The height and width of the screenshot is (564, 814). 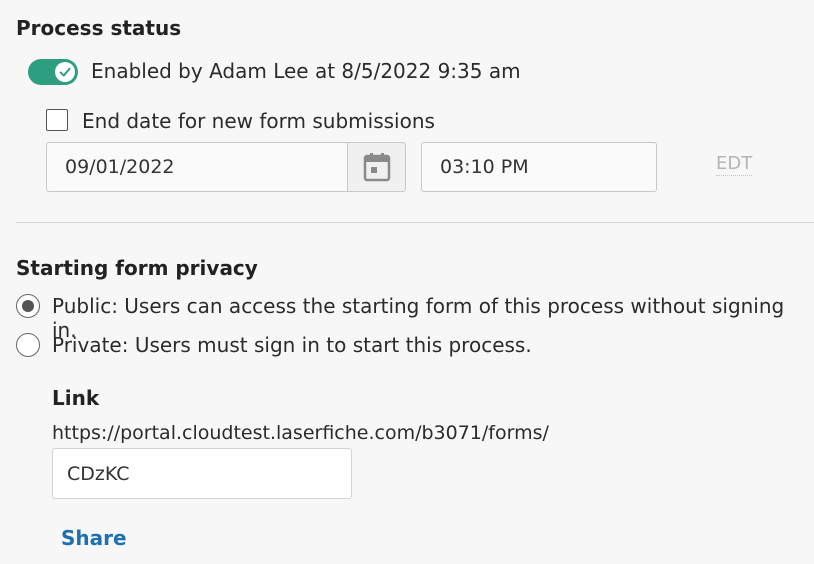 What do you see at coordinates (197, 167) in the screenshot?
I see `end-date-input` at bounding box center [197, 167].